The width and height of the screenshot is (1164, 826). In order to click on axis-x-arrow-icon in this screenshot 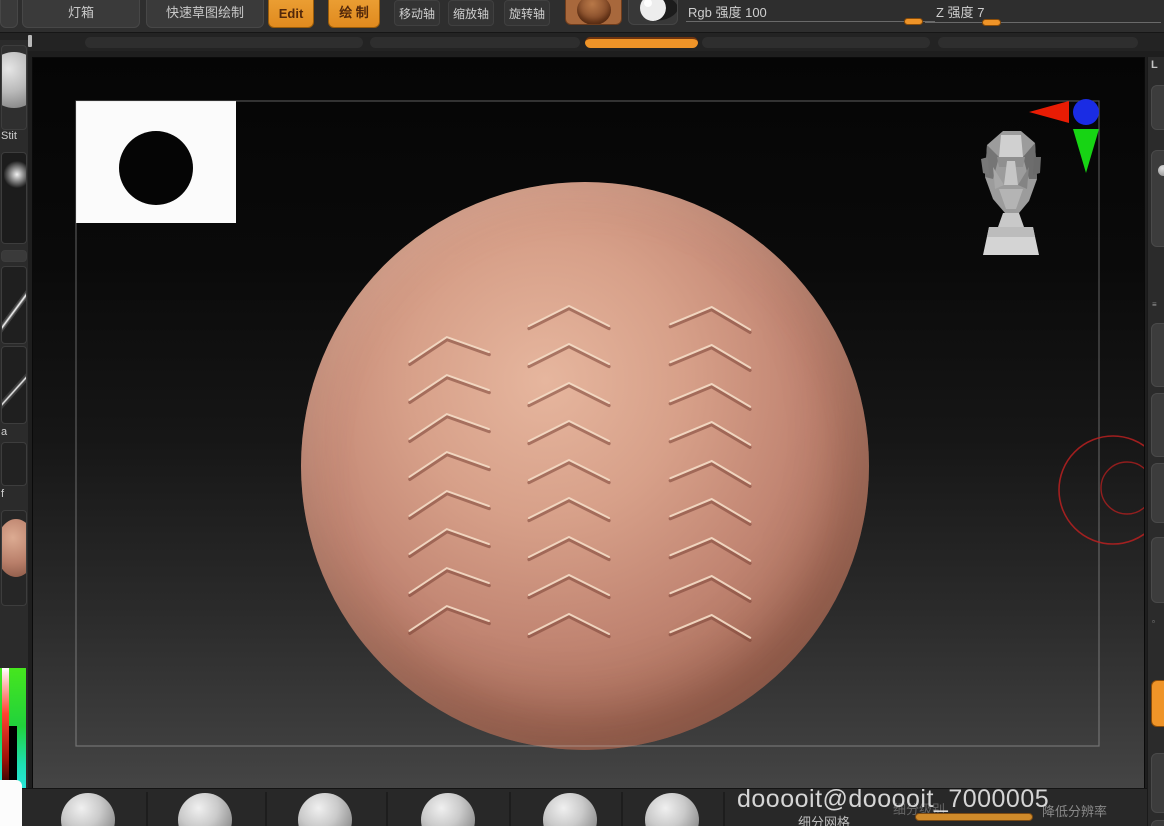, I will do `click(1049, 112)`.